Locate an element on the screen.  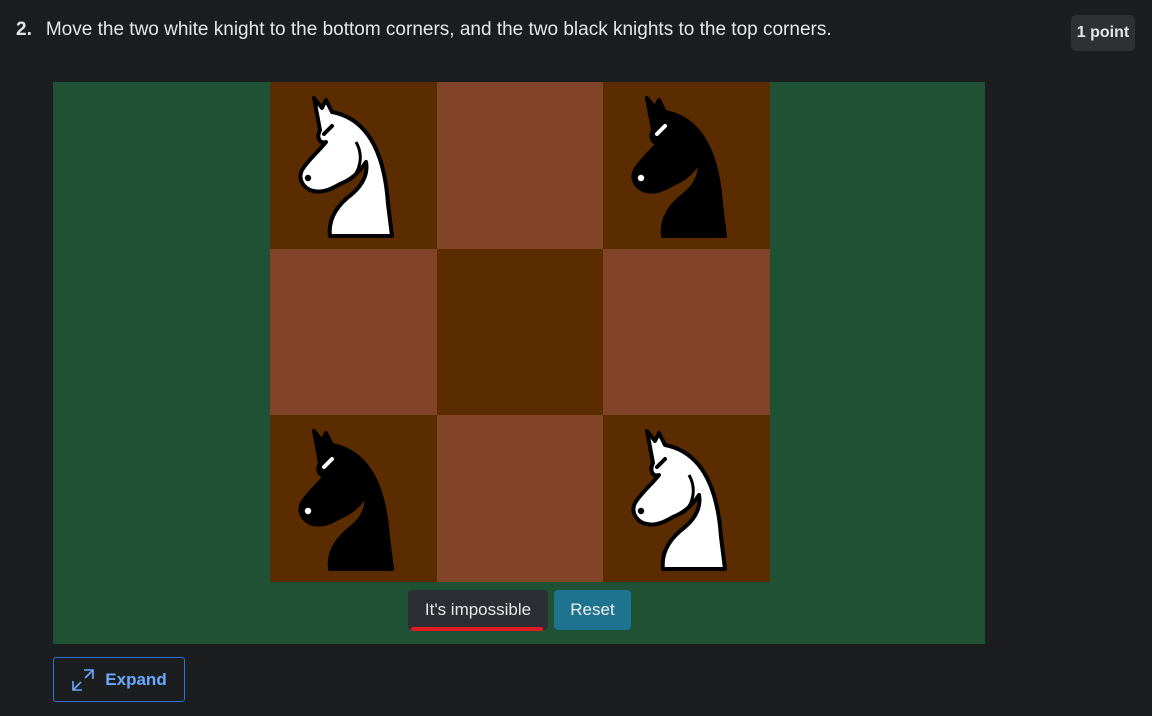
its-impossible-button: It's impossible is located at coordinates (478, 610).